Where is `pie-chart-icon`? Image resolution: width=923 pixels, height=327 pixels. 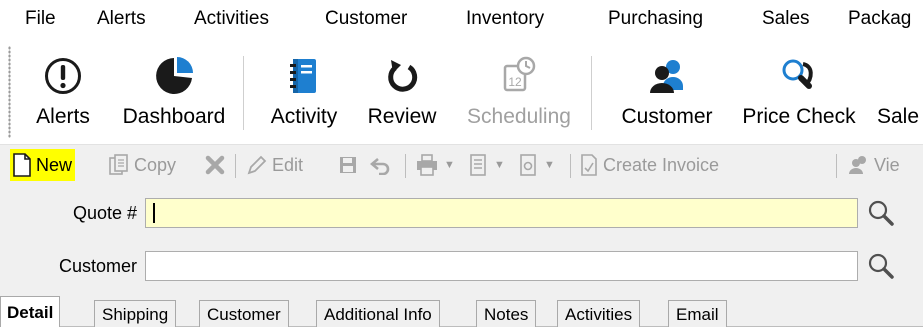 pie-chart-icon is located at coordinates (174, 75).